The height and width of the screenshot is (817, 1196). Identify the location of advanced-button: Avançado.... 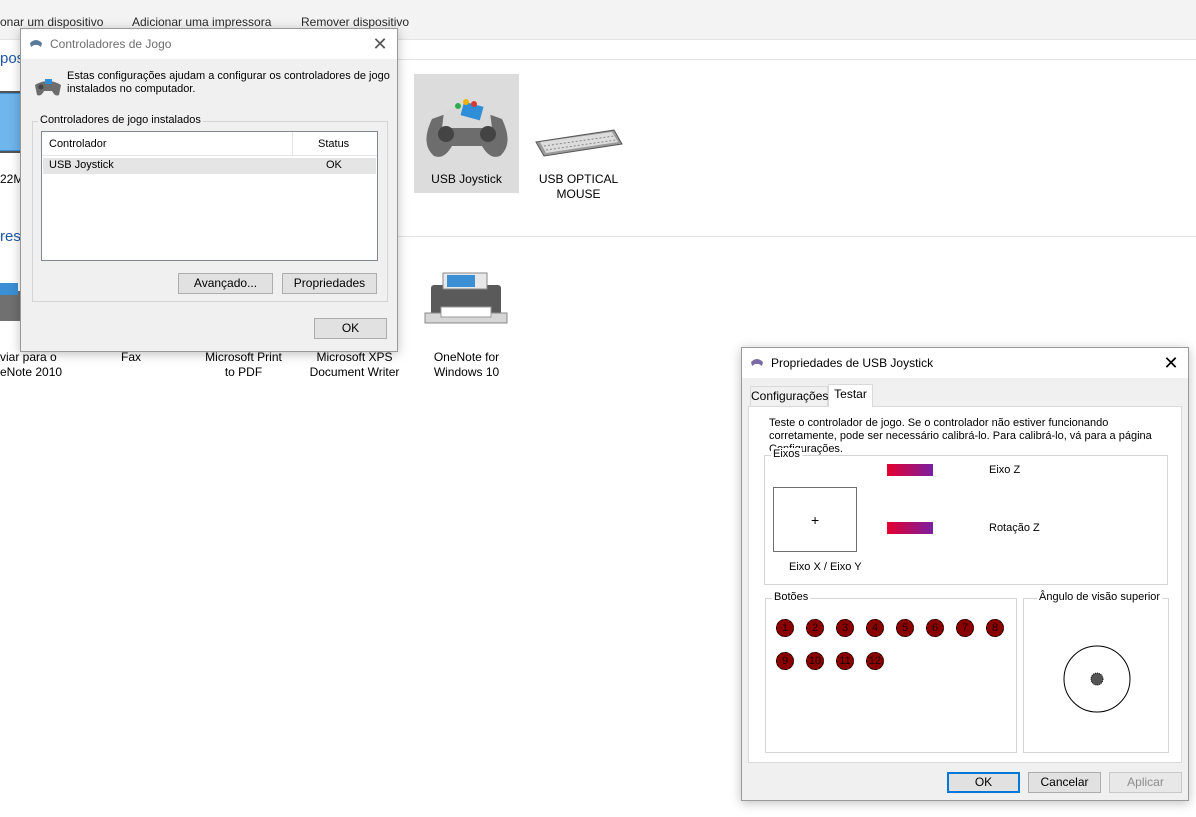
(225, 283).